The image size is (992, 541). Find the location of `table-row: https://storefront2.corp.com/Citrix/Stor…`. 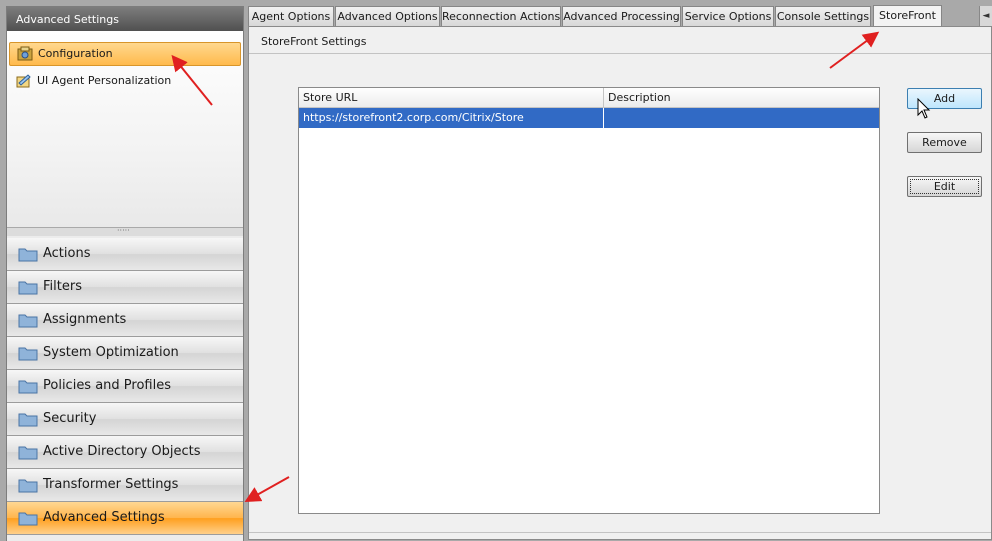

table-row: https://storefront2.corp.com/Citrix/Stor… is located at coordinates (589, 118).